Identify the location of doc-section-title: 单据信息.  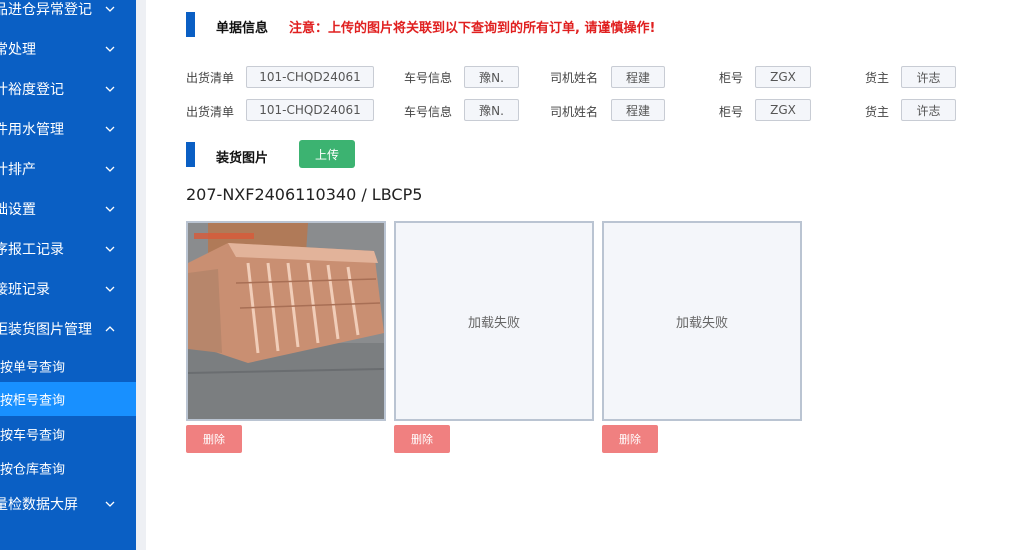
(242, 28).